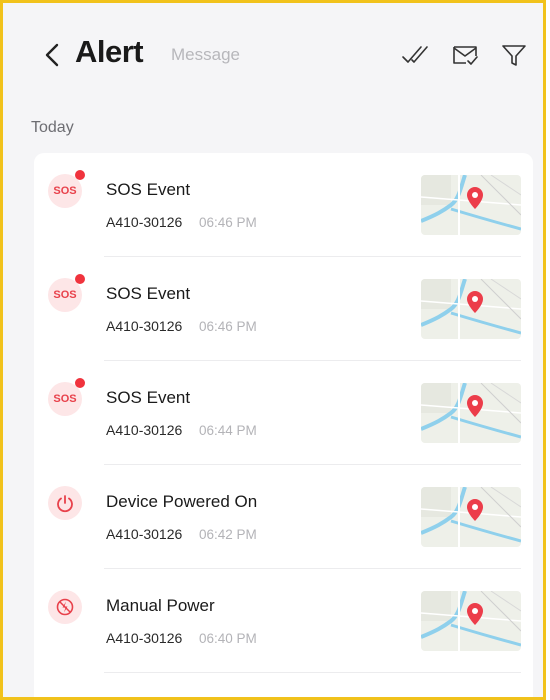  Describe the element at coordinates (205, 54) in the screenshot. I see `page-subtitle: Message` at that location.